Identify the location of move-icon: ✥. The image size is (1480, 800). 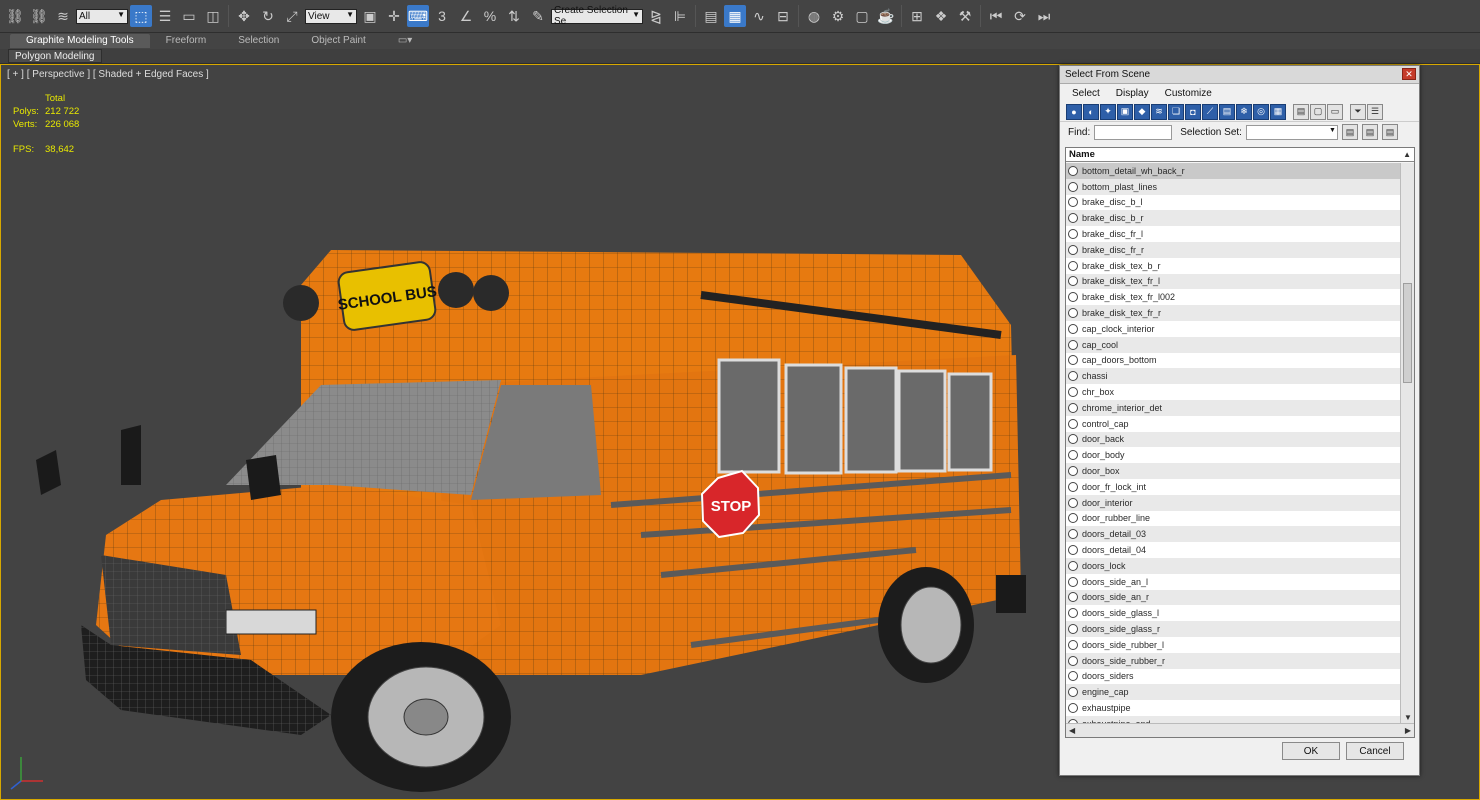
(244, 16).